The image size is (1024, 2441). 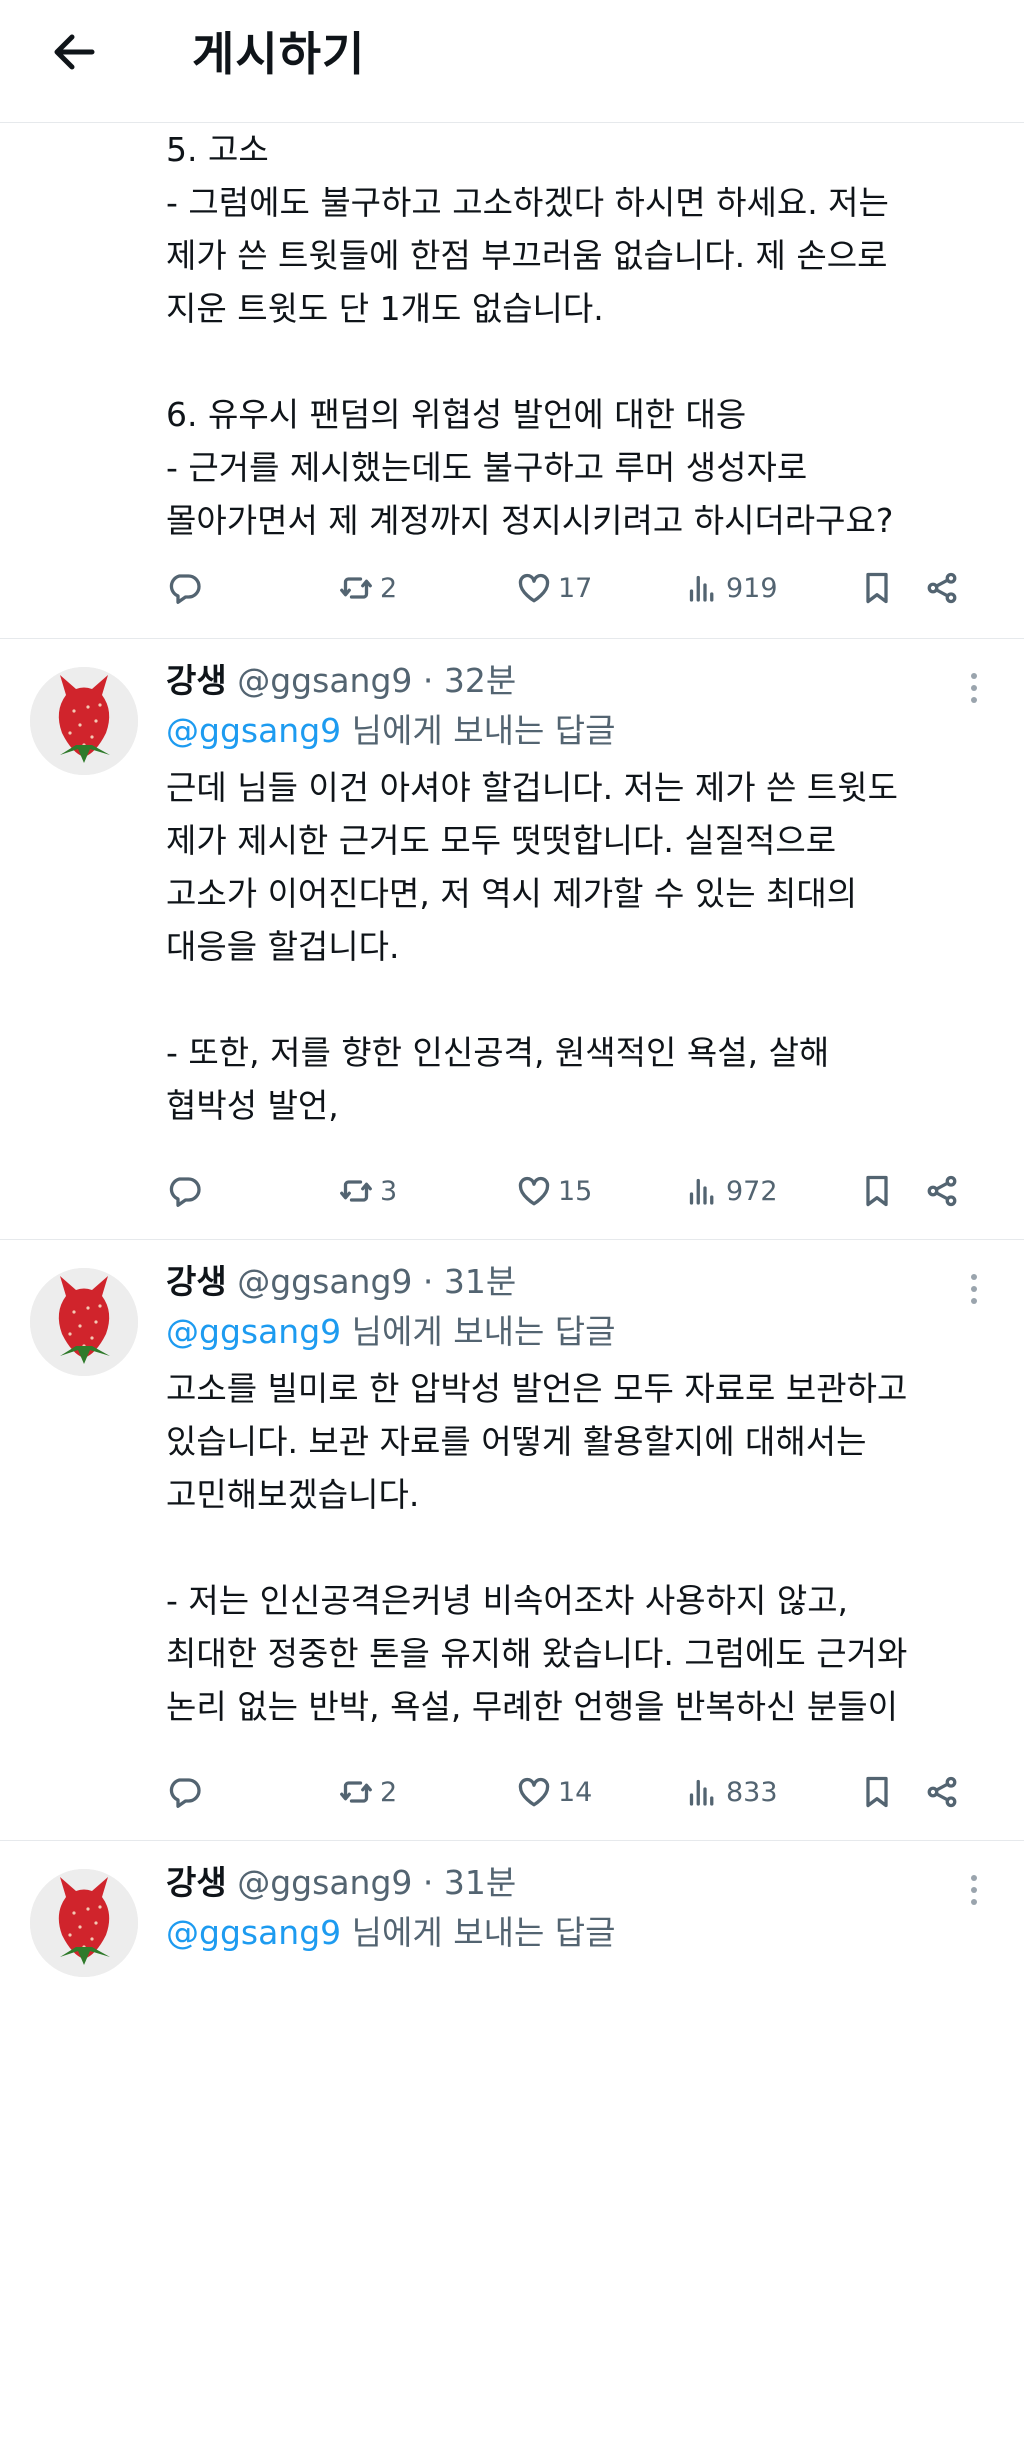 I want to click on tweet-actions: 2 17 919, so click(x=581, y=588).